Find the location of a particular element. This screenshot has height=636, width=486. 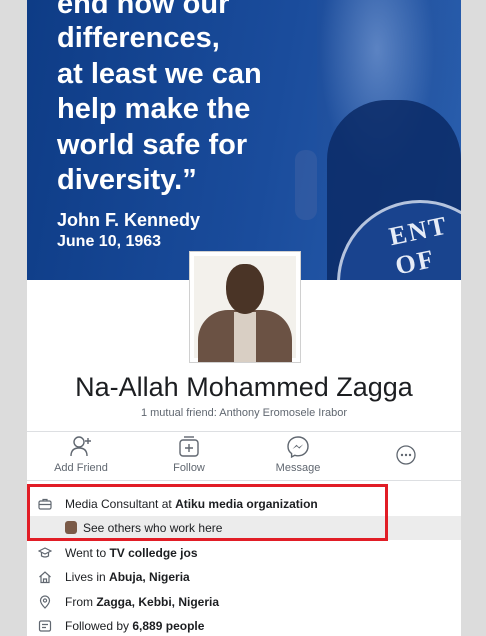

cover-attribution-name: John F. Kennedy is located at coordinates (129, 220).